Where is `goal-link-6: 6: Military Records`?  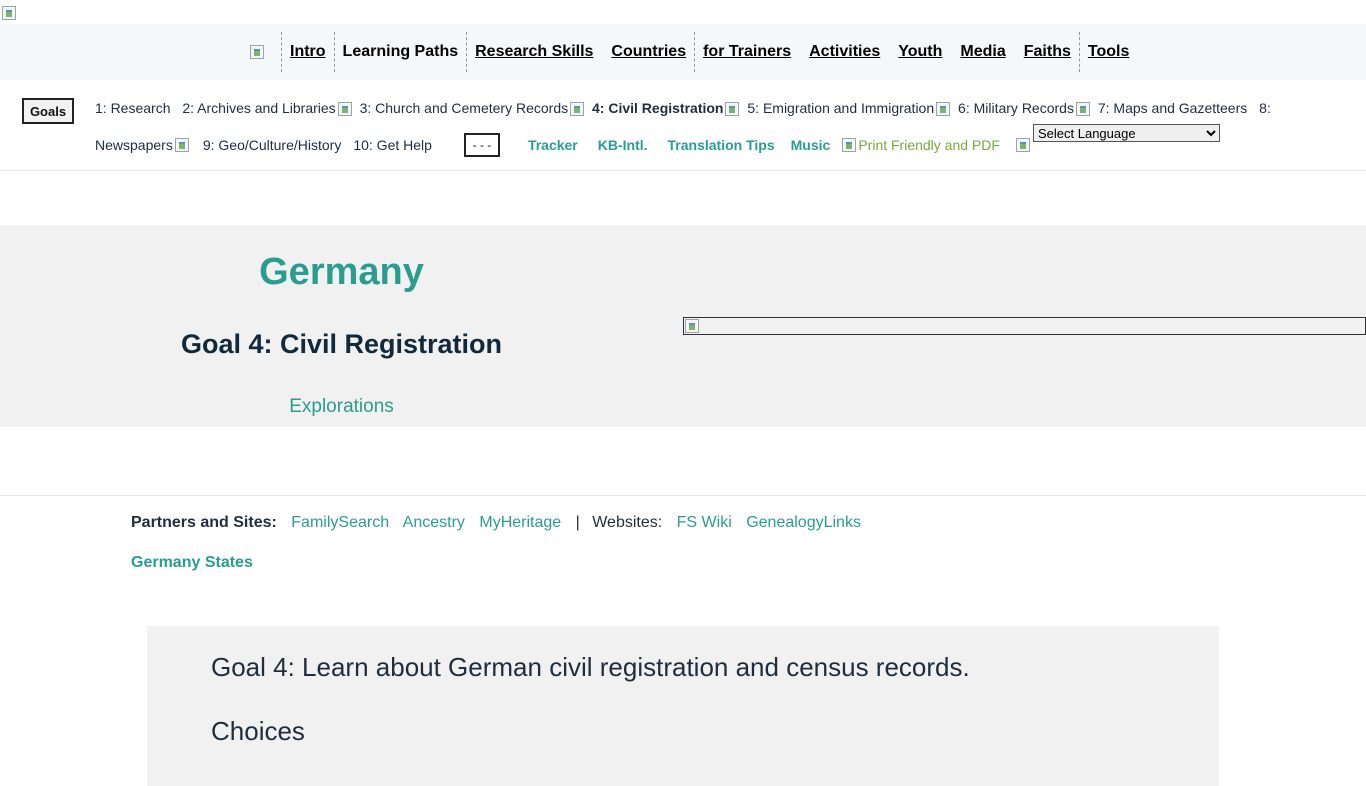
goal-link-6: 6: Military Records is located at coordinates (1016, 108).